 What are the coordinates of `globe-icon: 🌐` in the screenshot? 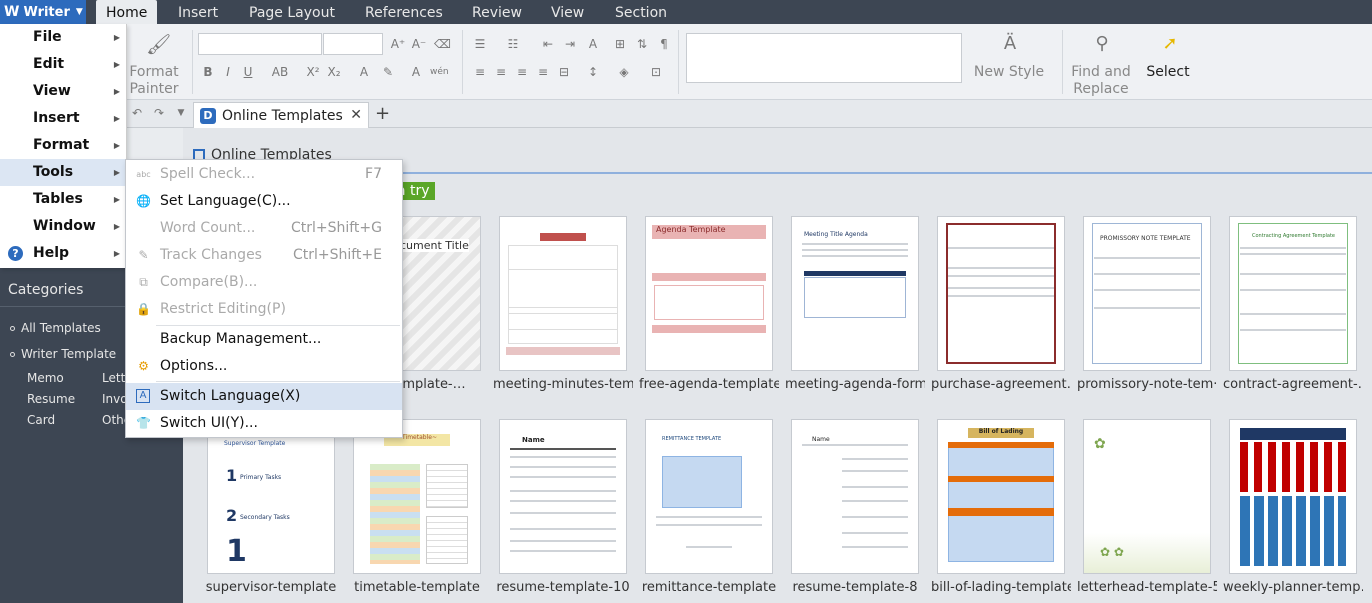 It's located at (143, 201).